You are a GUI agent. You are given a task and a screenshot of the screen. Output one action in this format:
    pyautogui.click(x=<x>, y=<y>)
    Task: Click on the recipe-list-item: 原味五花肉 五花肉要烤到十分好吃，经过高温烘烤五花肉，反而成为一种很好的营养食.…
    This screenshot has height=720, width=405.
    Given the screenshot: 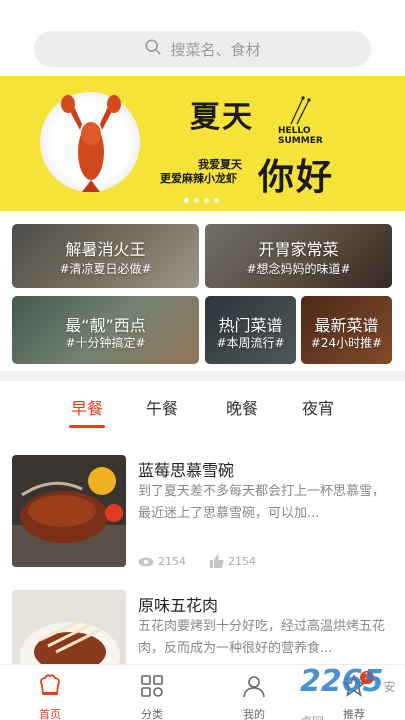 What is the action you would take?
    pyautogui.click(x=202, y=627)
    